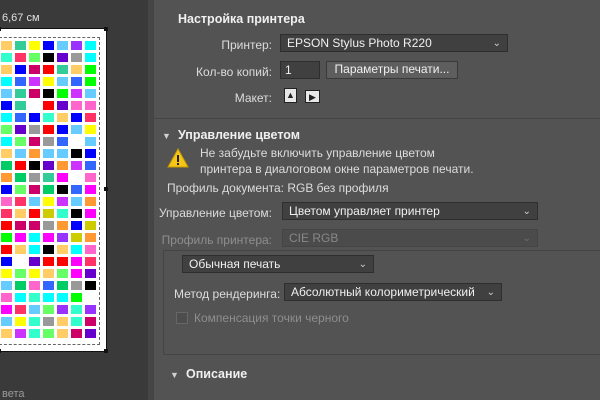 The width and height of the screenshot is (600, 400). Describe the element at coordinates (239, 135) in the screenshot. I see `color-management-title: Управление цветом` at that location.